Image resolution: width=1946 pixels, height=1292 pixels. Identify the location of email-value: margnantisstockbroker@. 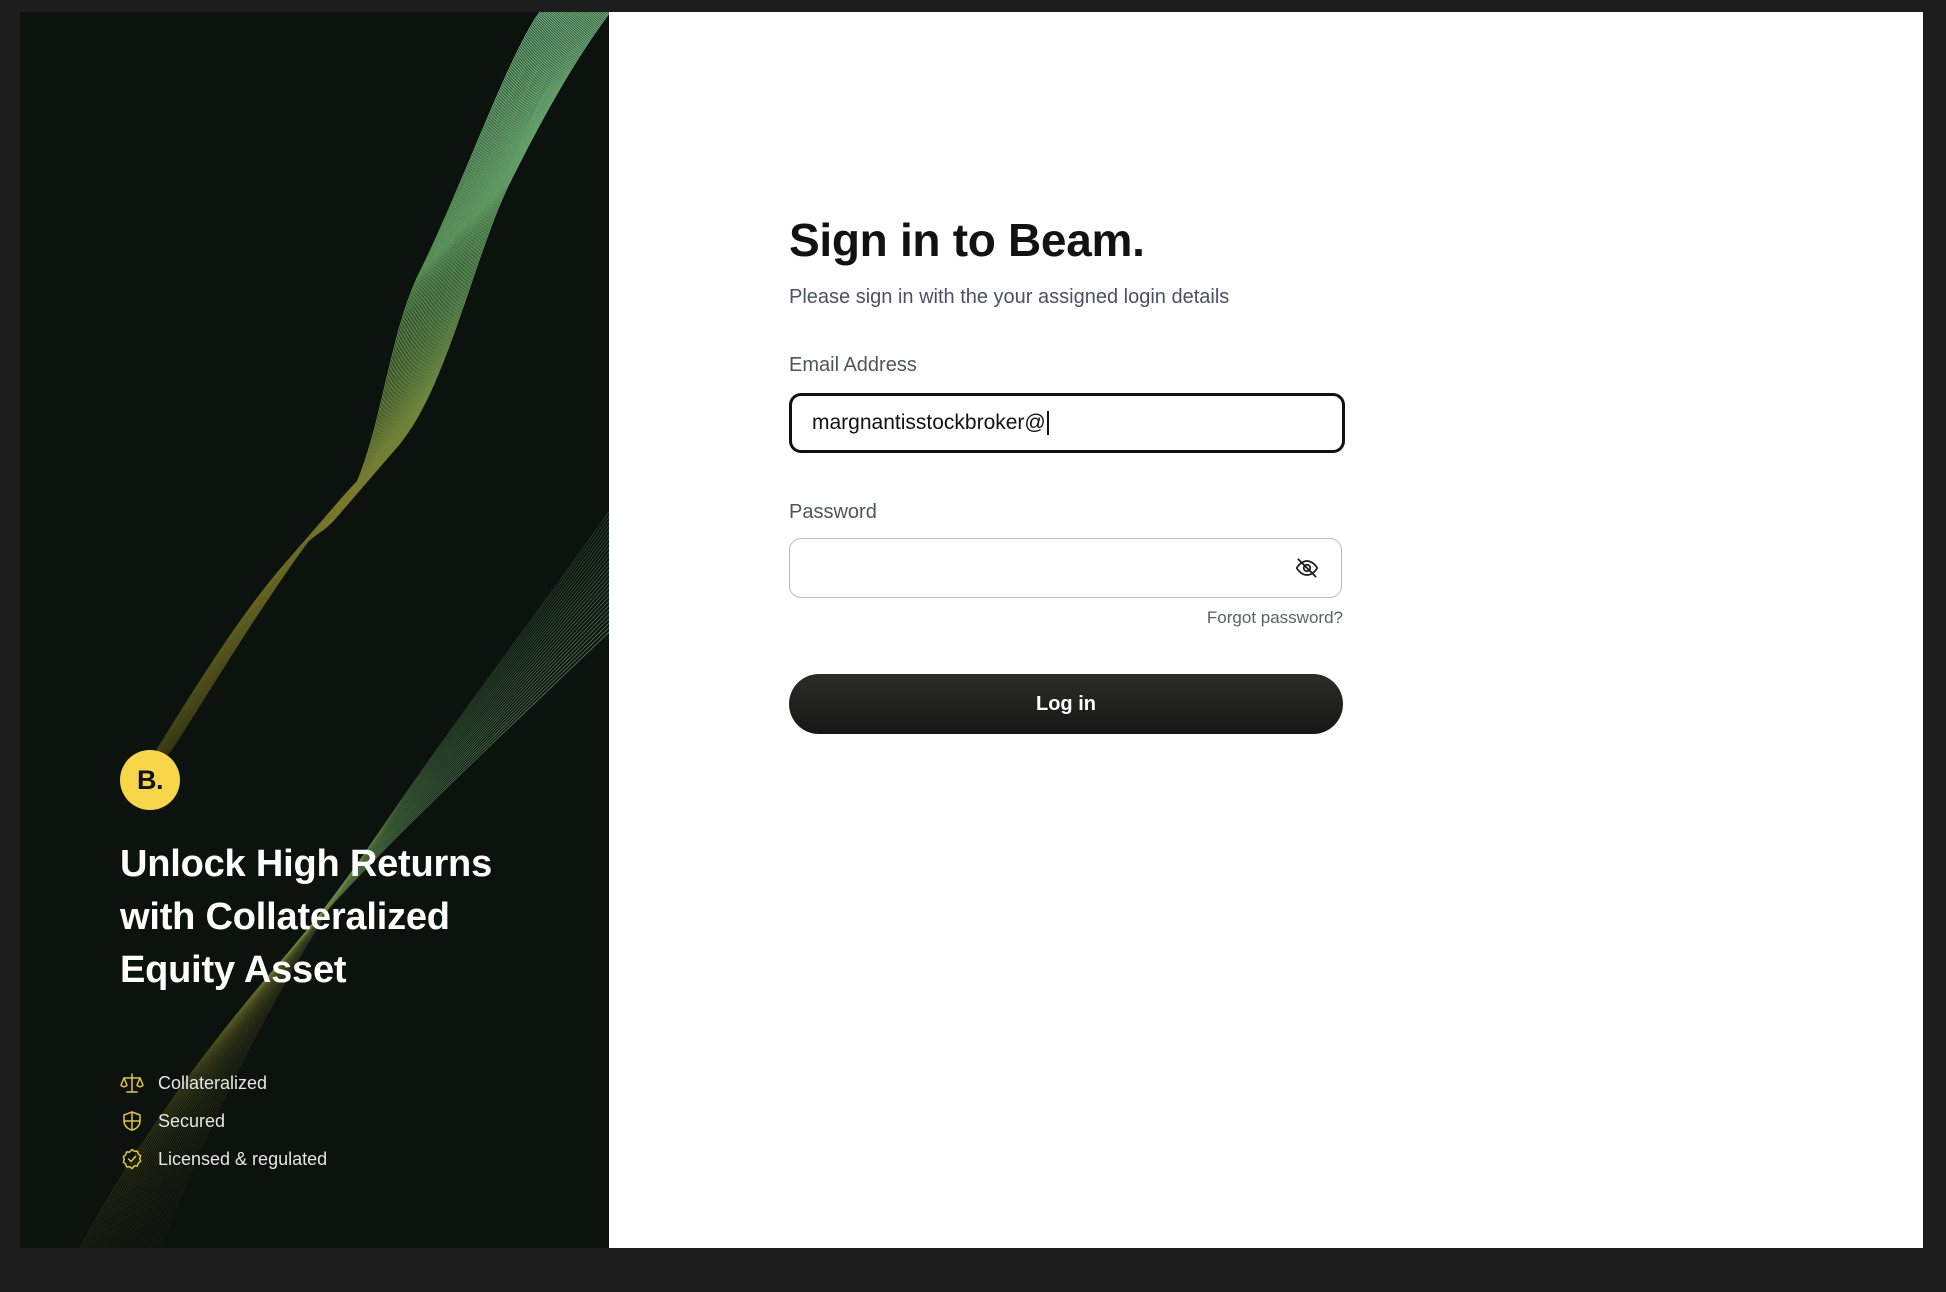
(929, 422).